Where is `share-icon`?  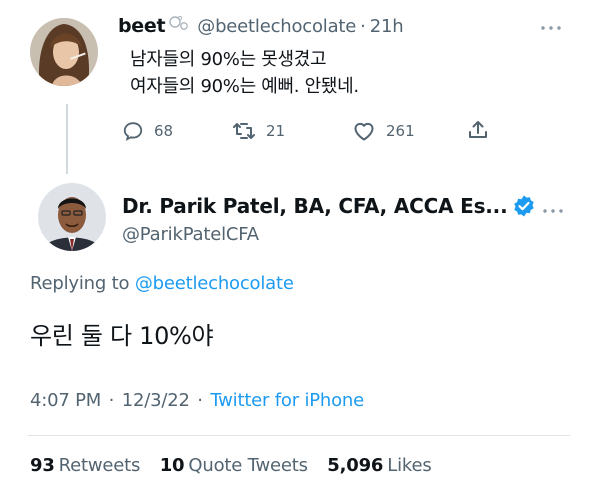 share-icon is located at coordinates (478, 130).